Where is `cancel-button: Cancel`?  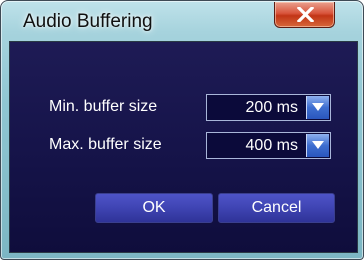 cancel-button: Cancel is located at coordinates (276, 208).